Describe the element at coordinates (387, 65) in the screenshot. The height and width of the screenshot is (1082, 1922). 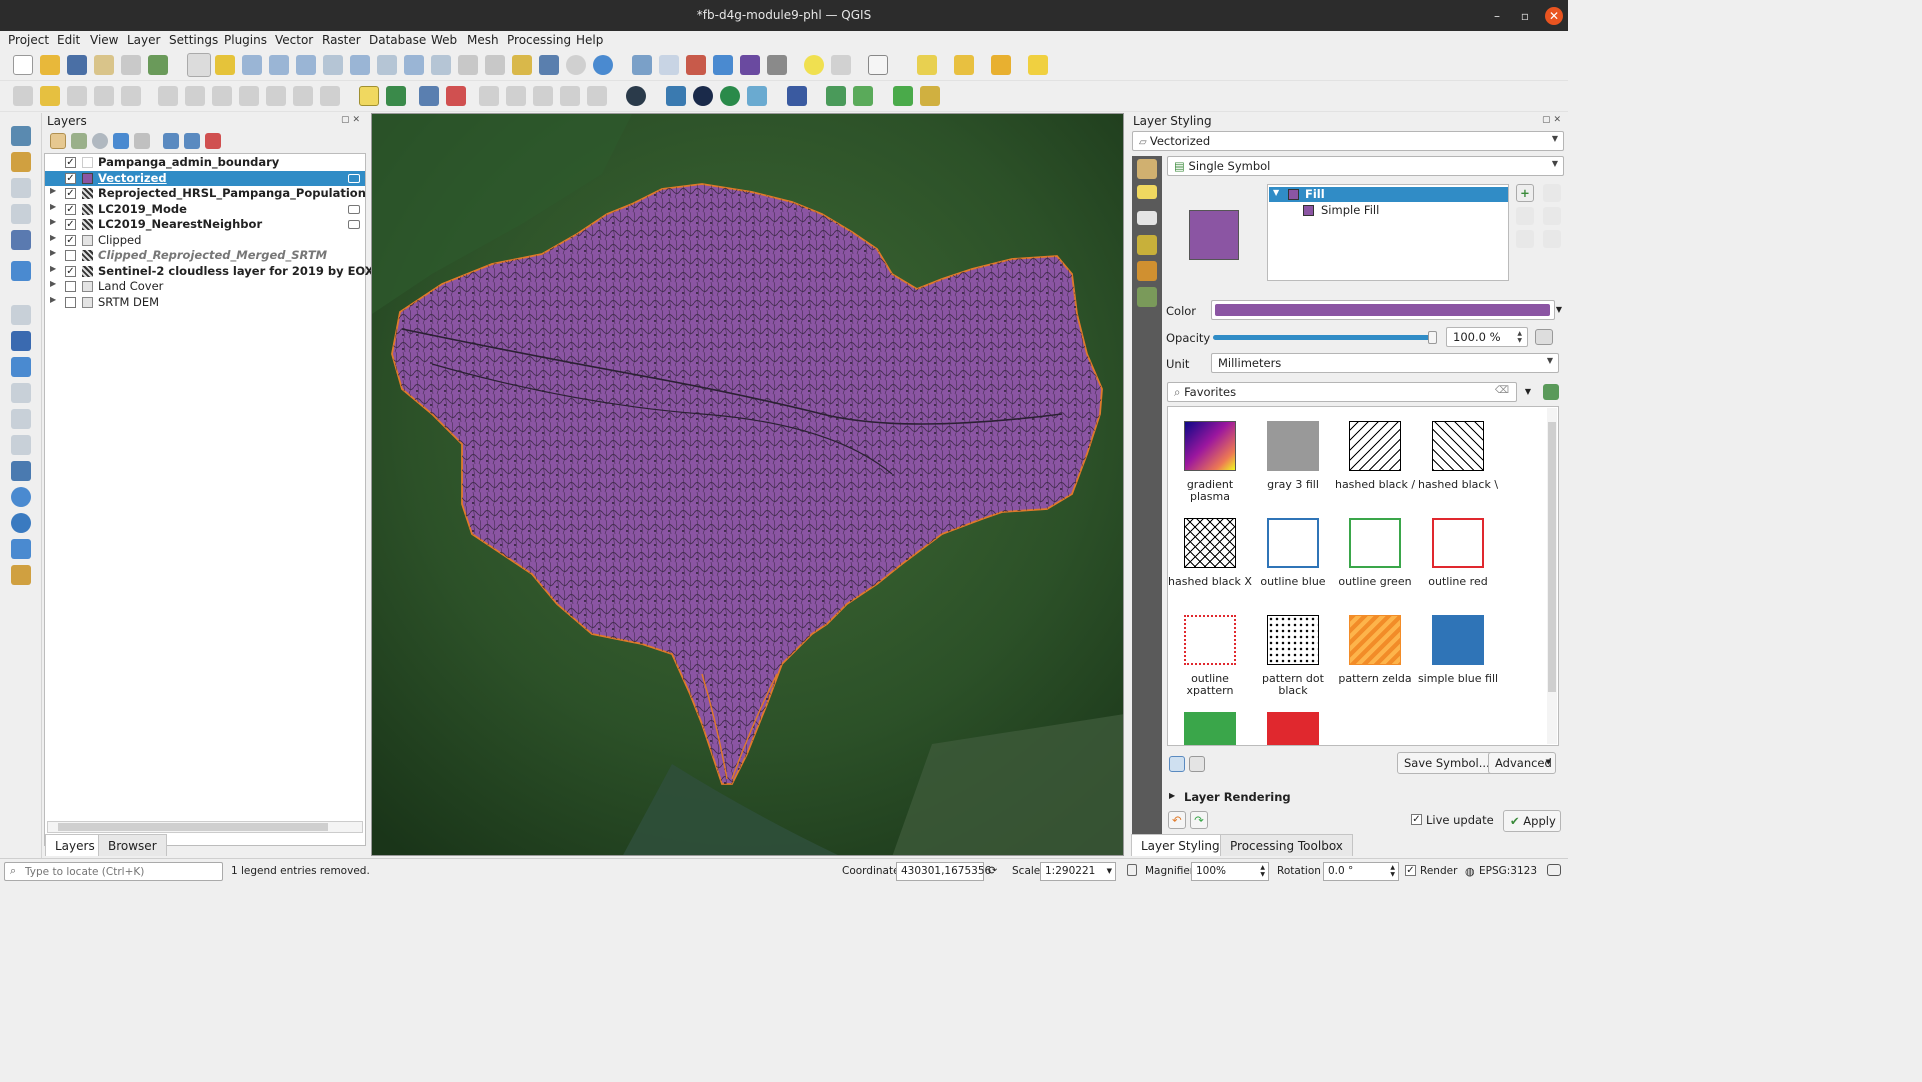
I see `zoom-native-icon` at that location.